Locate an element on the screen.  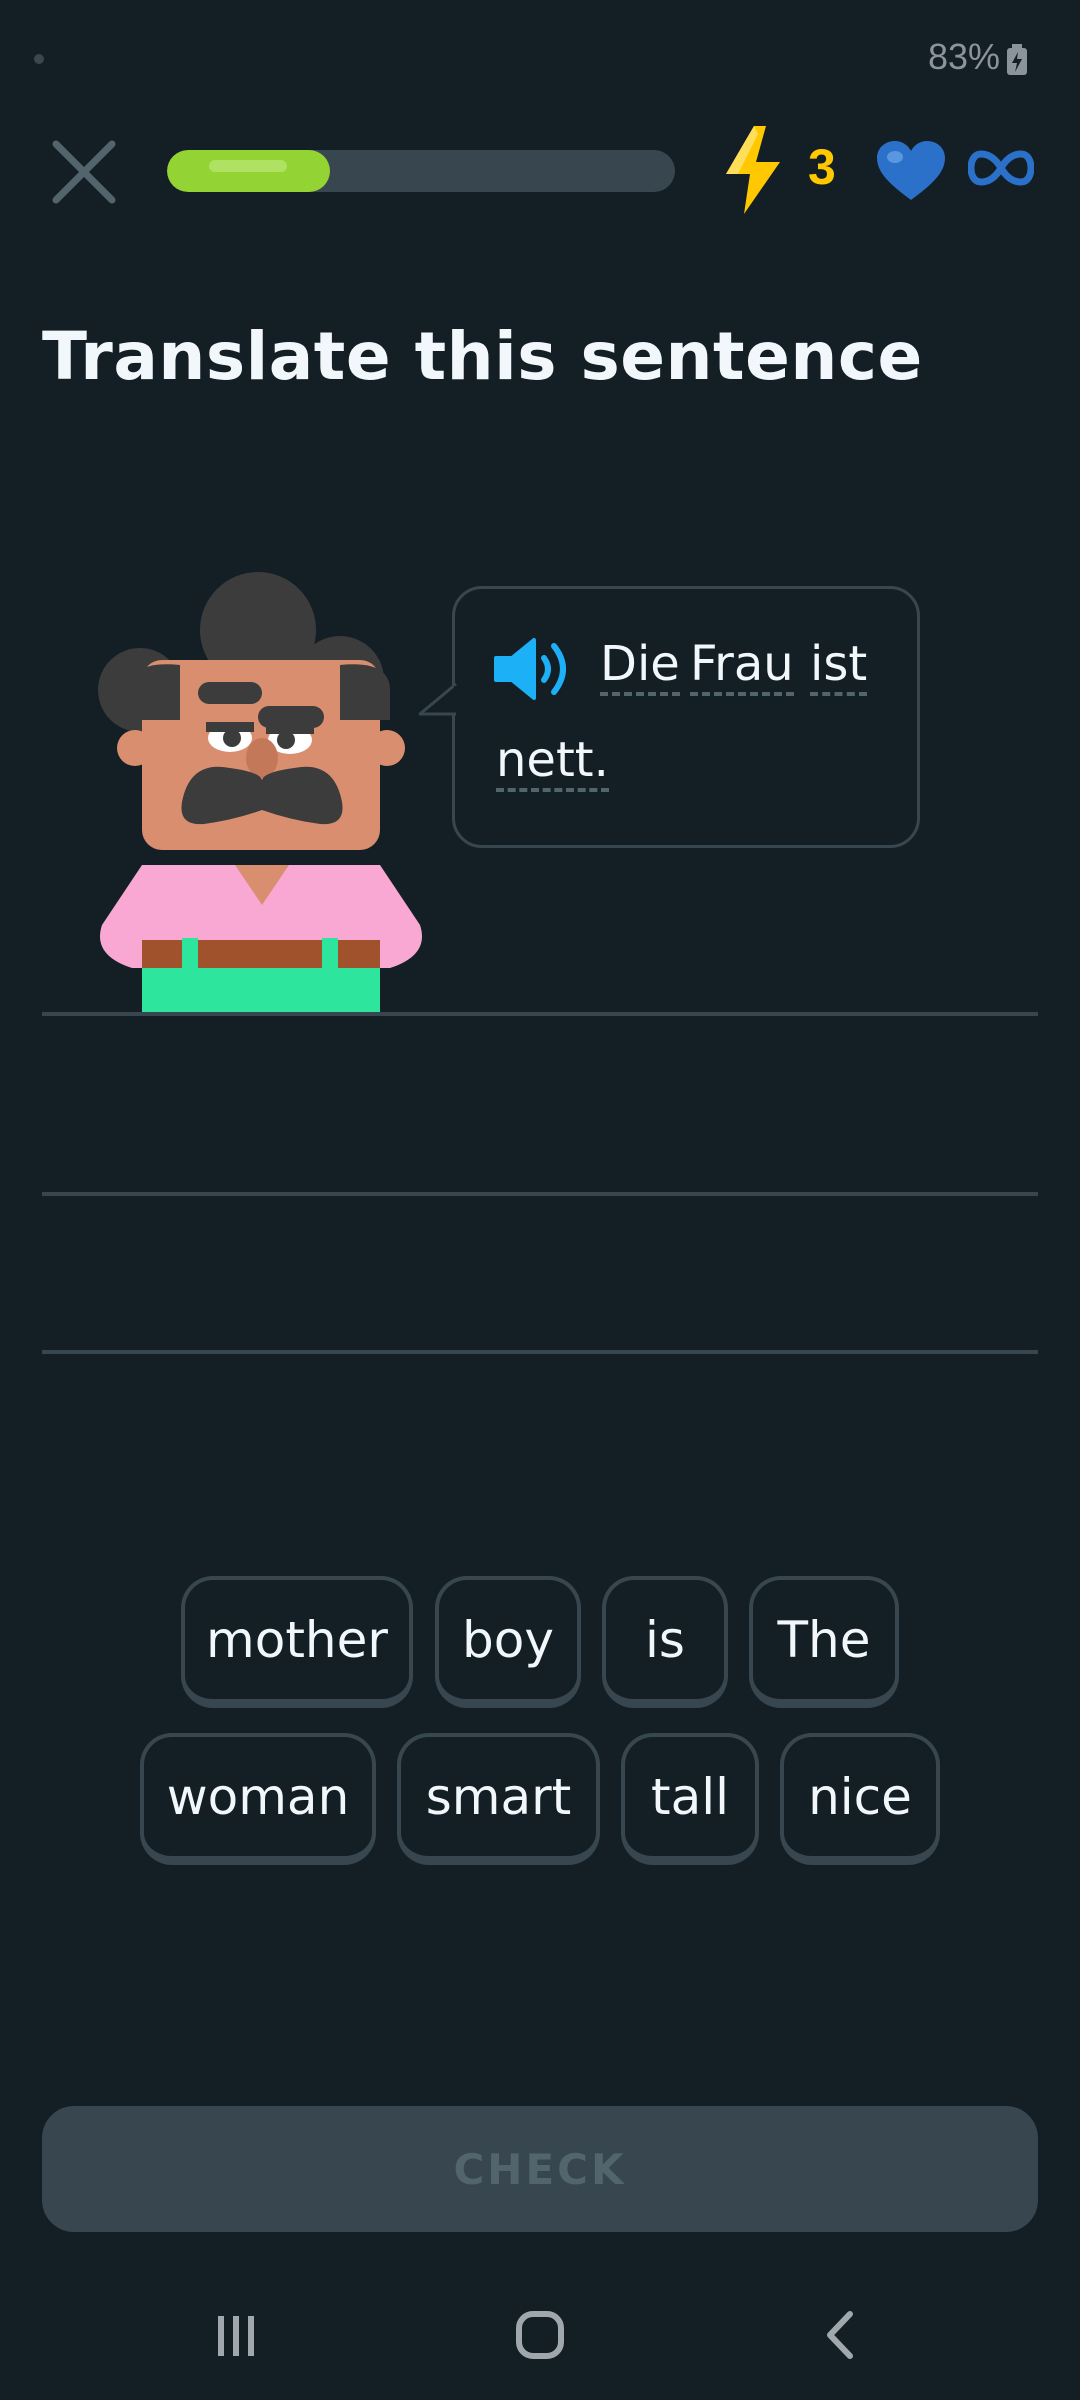
back-icon is located at coordinates (842, 2335).